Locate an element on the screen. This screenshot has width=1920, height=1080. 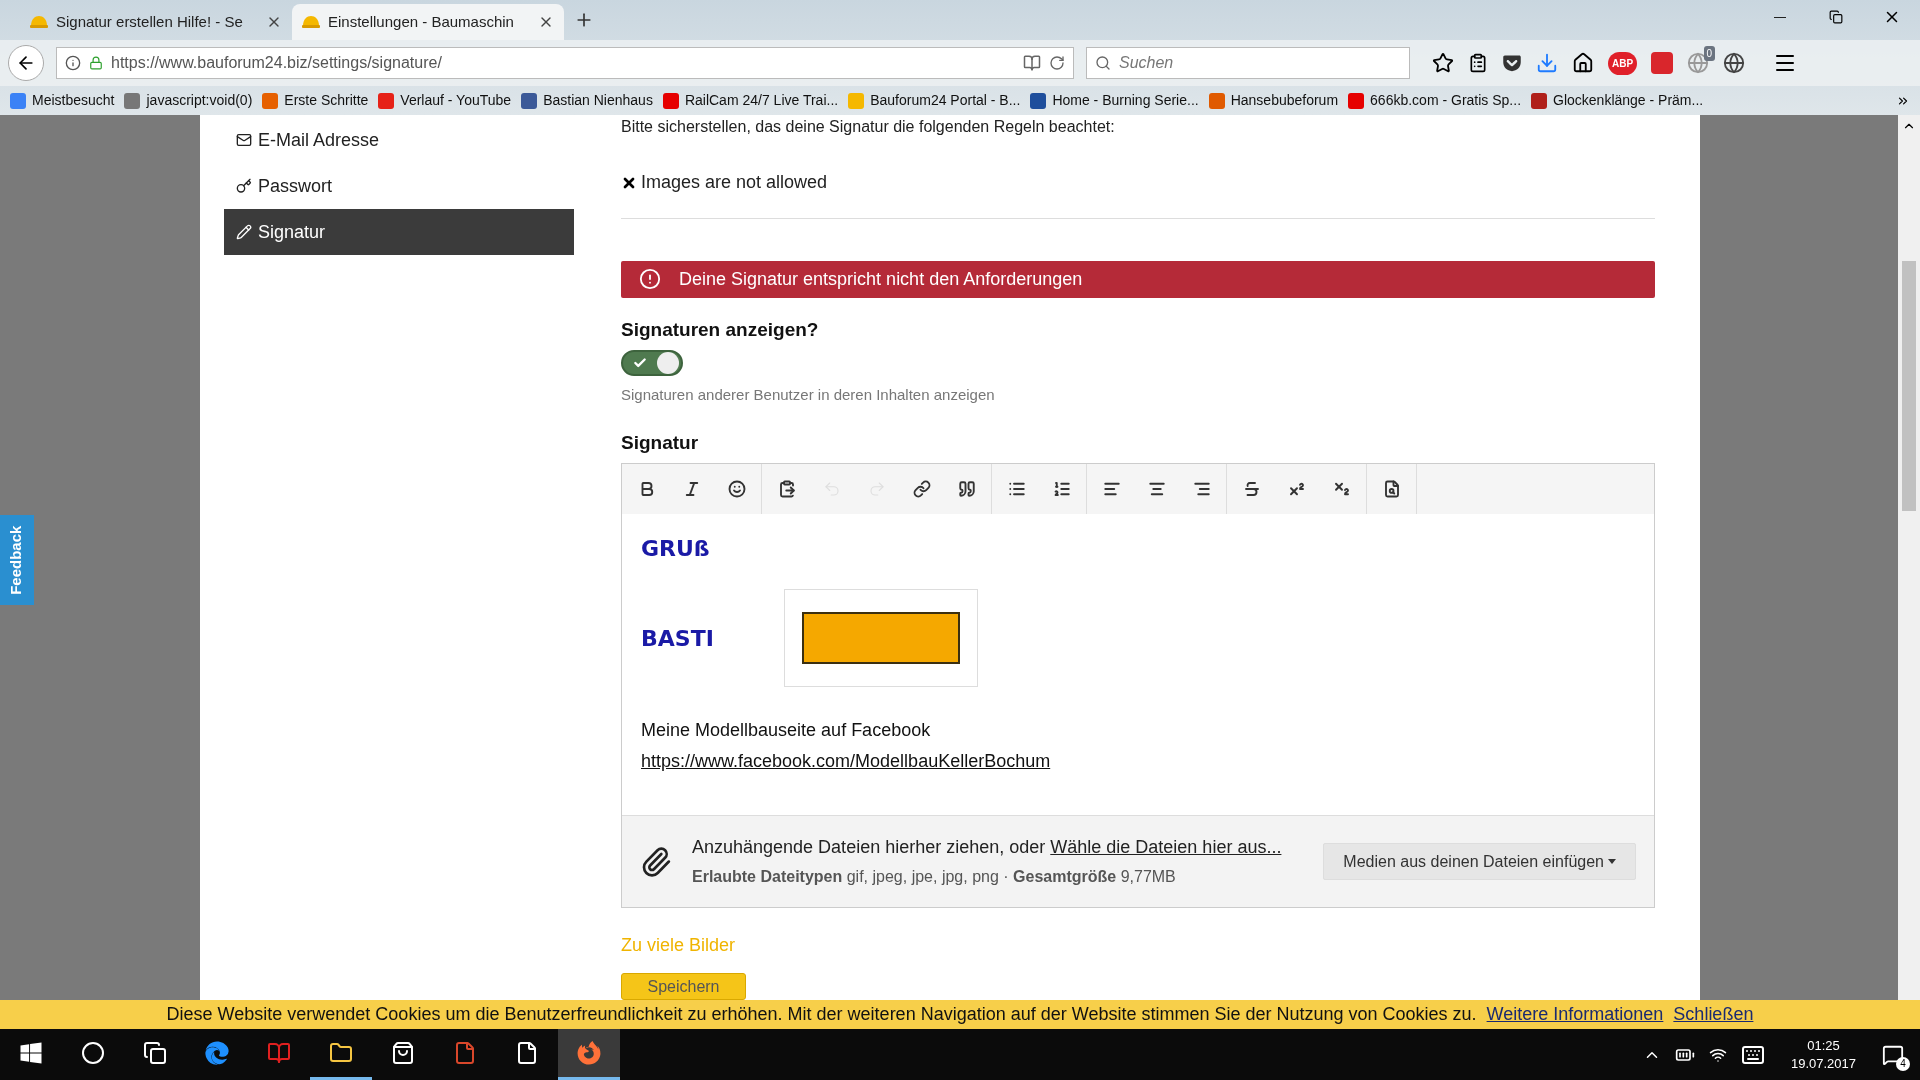
bookmark-item: Bastian Nienhaus is located at coordinates (587, 100).